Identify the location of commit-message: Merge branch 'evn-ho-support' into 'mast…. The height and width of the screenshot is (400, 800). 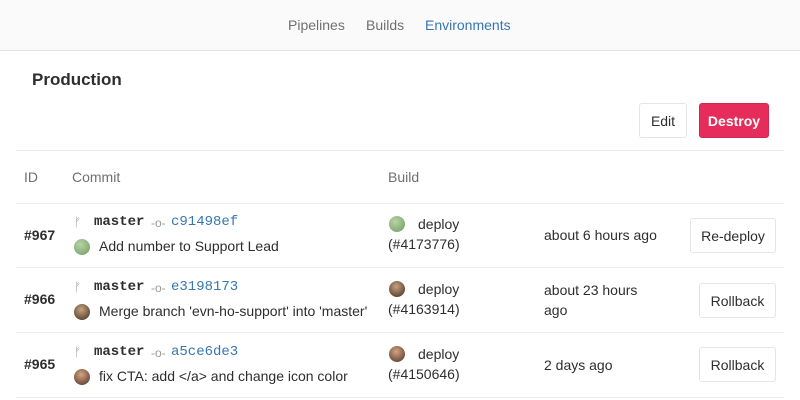
(238, 311).